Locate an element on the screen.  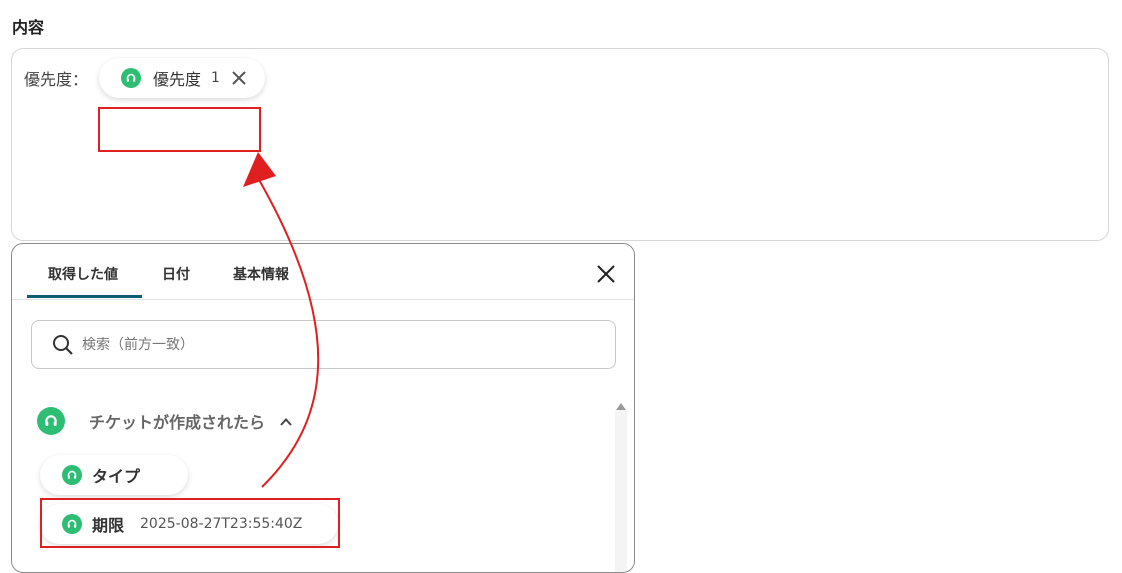
scroll-up-icon is located at coordinates (621, 403).